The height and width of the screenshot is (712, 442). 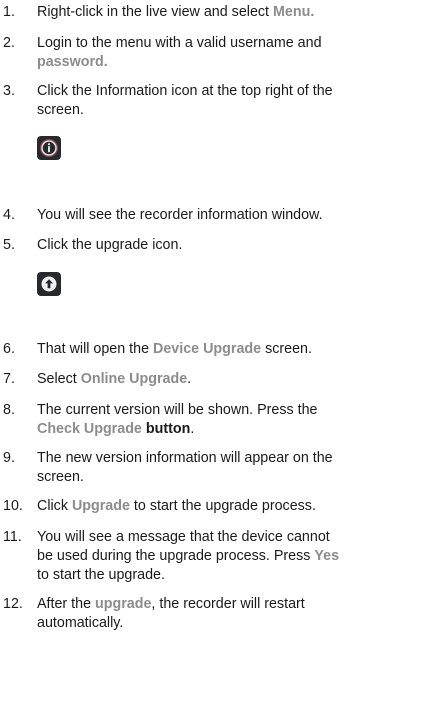 What do you see at coordinates (9, 215) in the screenshot?
I see `step-number: 4.` at bounding box center [9, 215].